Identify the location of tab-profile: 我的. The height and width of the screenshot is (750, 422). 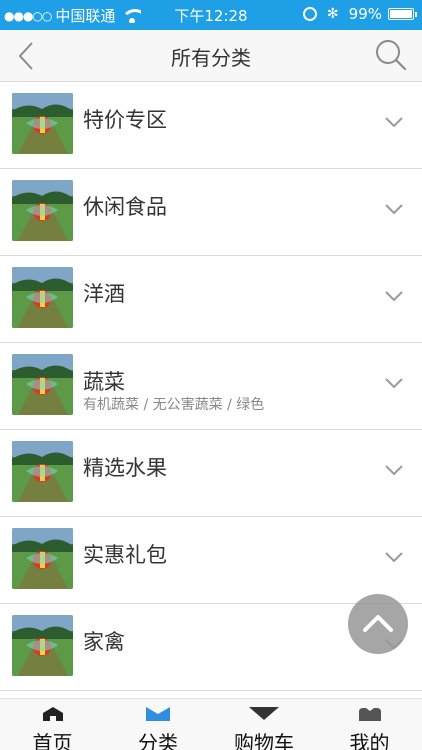
(369, 724).